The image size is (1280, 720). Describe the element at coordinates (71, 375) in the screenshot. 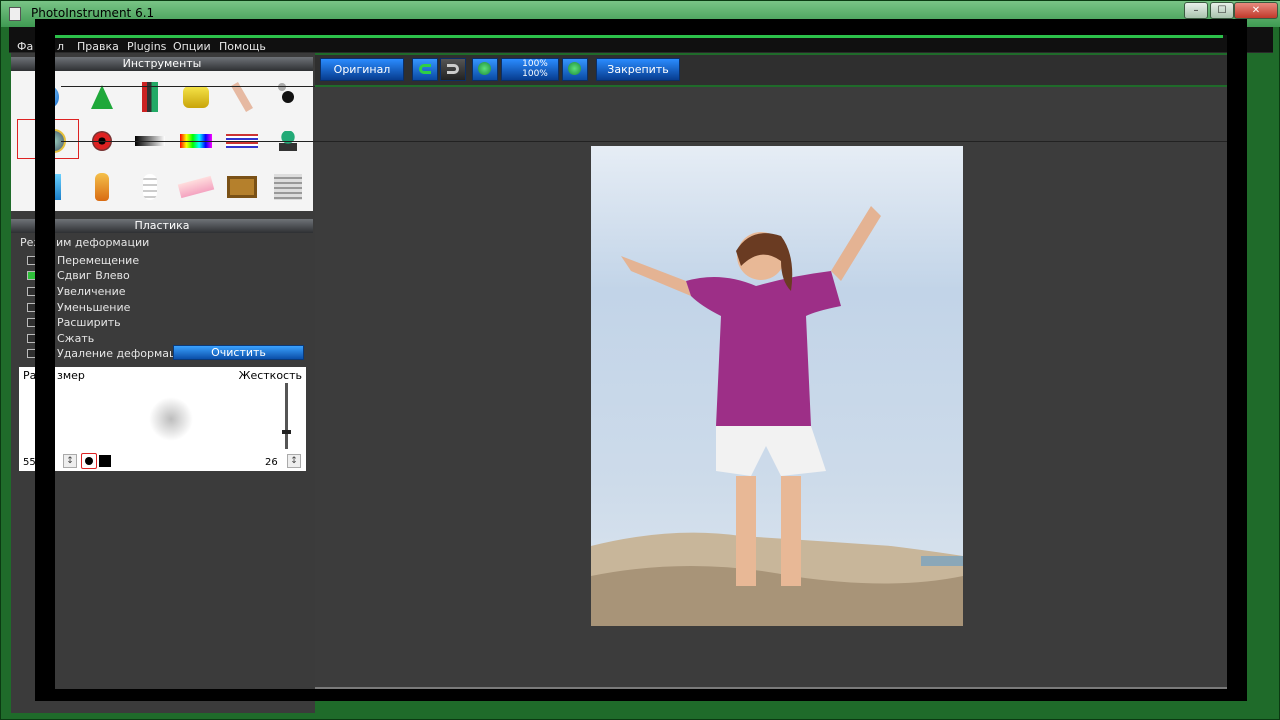

I see `size-label-b: змер` at that location.